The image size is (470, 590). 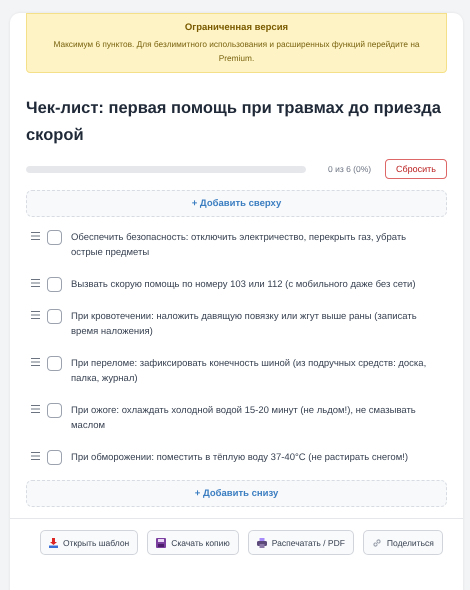 What do you see at coordinates (239, 245) in the screenshot?
I see `item-text: Обеспечить безопасность: отключить электричество, перекрыть газ, убрать острые предметы` at bounding box center [239, 245].